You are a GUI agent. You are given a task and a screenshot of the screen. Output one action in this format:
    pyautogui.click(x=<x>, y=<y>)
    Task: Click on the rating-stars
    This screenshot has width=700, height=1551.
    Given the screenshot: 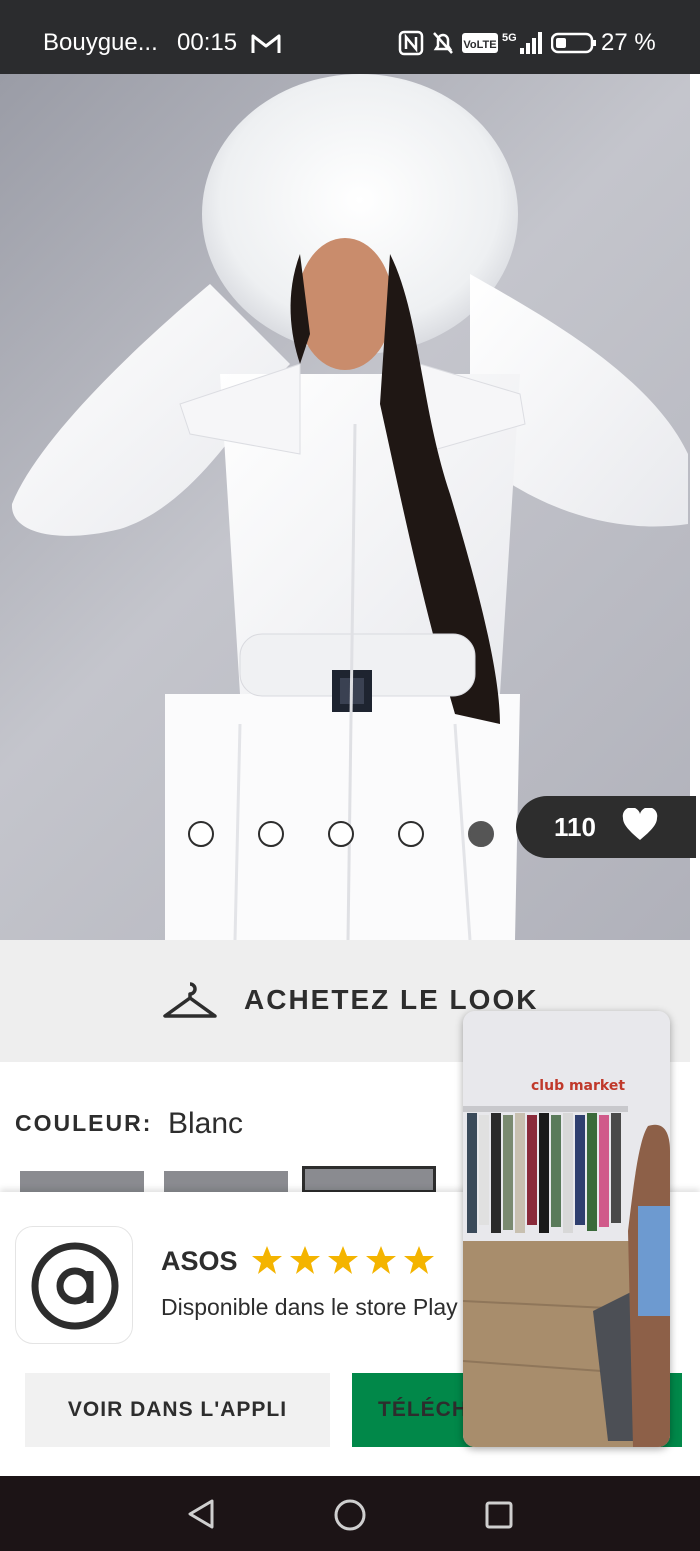 What is the action you would take?
    pyautogui.click(x=343, y=1260)
    